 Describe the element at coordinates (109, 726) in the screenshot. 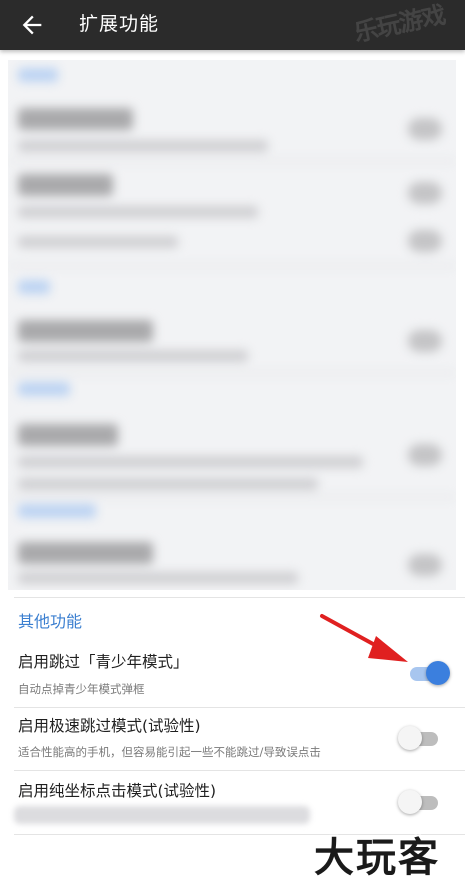

I see `setting-title: 启用极速跳过模式(试验性)` at that location.